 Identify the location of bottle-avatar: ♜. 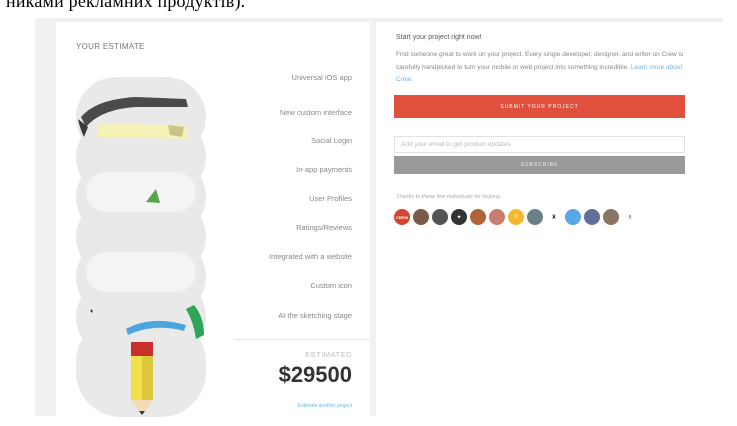
(554, 217).